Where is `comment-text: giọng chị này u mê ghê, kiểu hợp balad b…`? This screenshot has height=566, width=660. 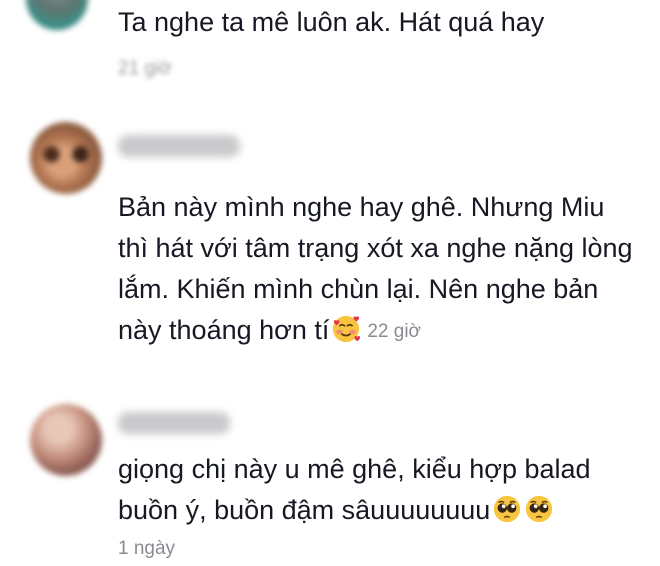 comment-text: giọng chị này u mê ghê, kiểu hợp balad b… is located at coordinates (378, 490).